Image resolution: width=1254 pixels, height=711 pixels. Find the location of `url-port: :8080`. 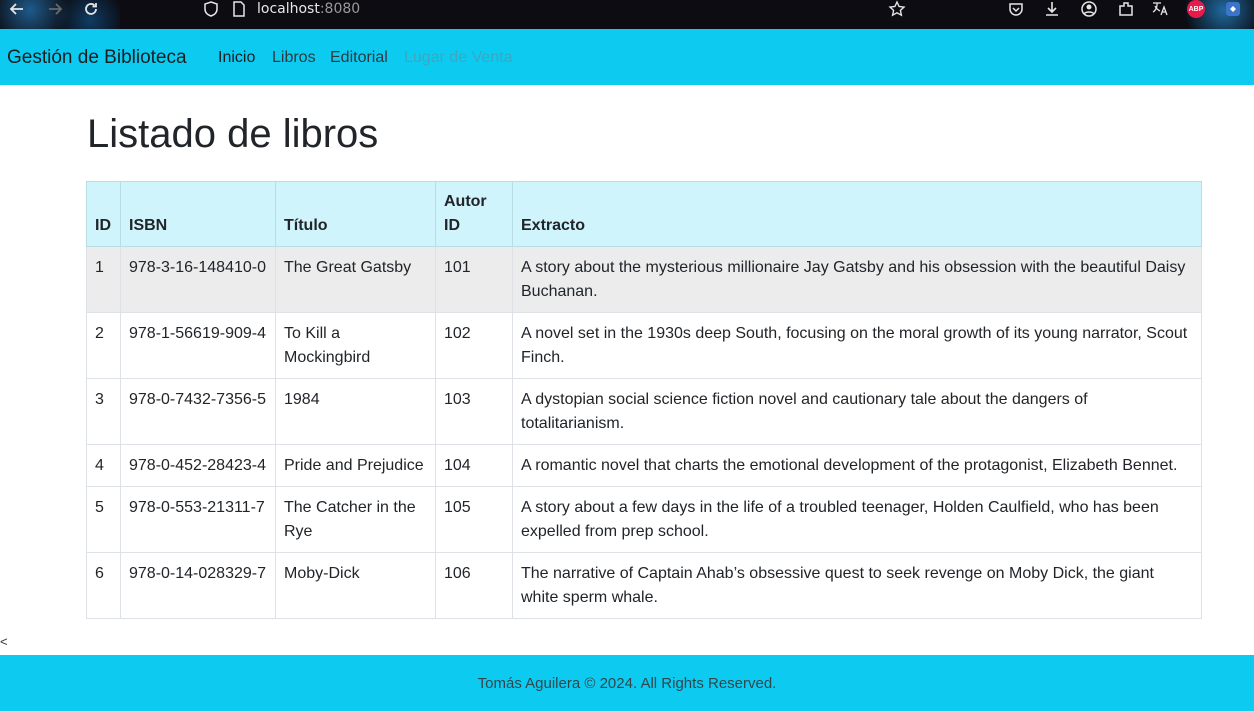

url-port: :8080 is located at coordinates (340, 9).